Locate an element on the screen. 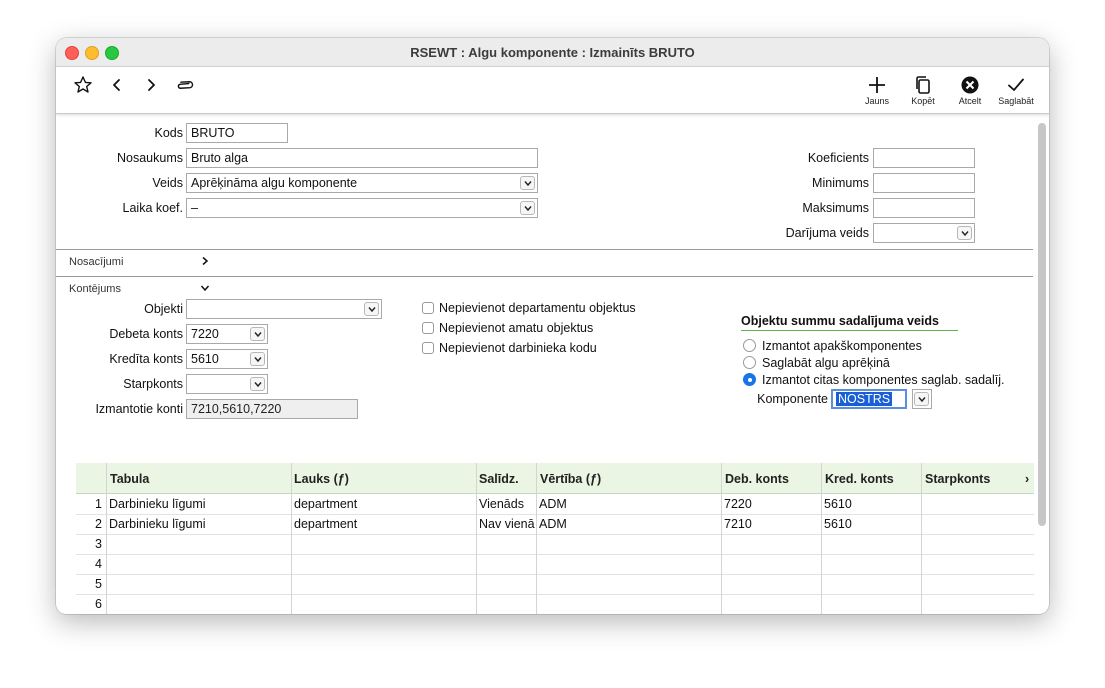  col-header-vertiba: Vērtība (ƒ) is located at coordinates (570, 479).